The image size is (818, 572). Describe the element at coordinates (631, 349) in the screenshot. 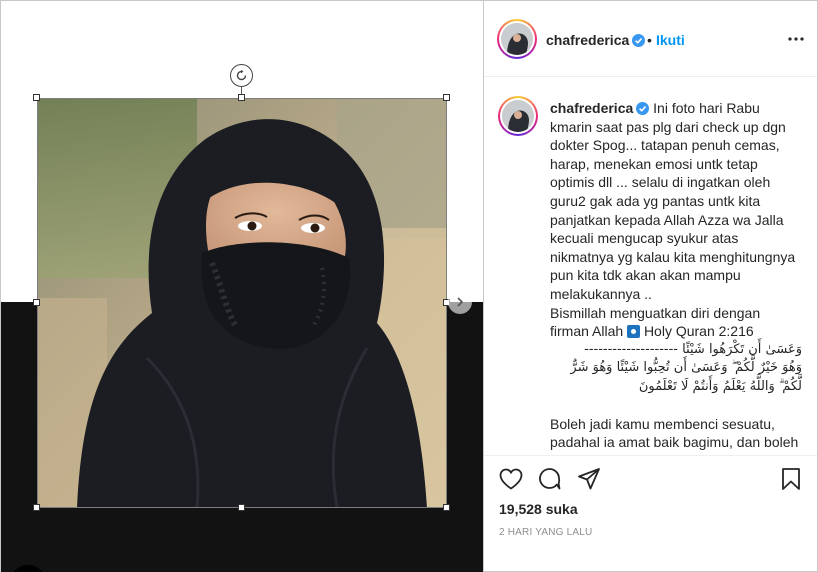

I see `caption-dashes: --------------------` at that location.